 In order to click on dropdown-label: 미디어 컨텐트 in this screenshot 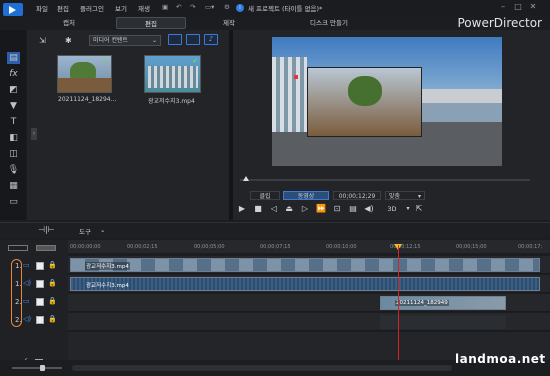, I will do `click(111, 40)`.